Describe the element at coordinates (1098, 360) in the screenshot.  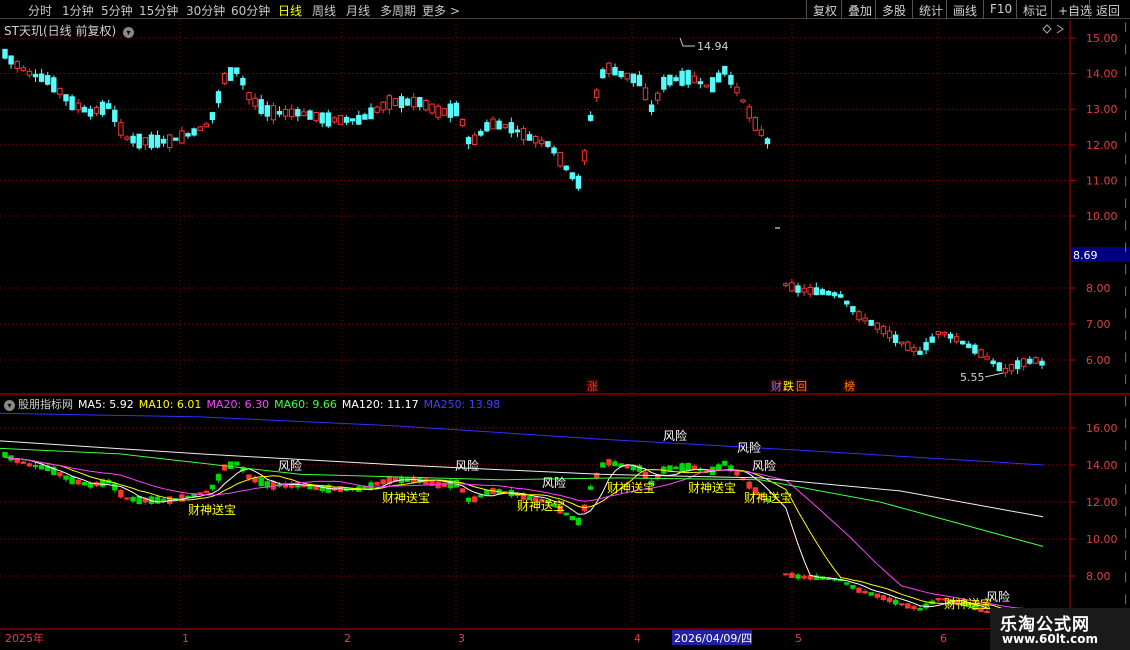
I see `price-tick-label: 6.00` at that location.